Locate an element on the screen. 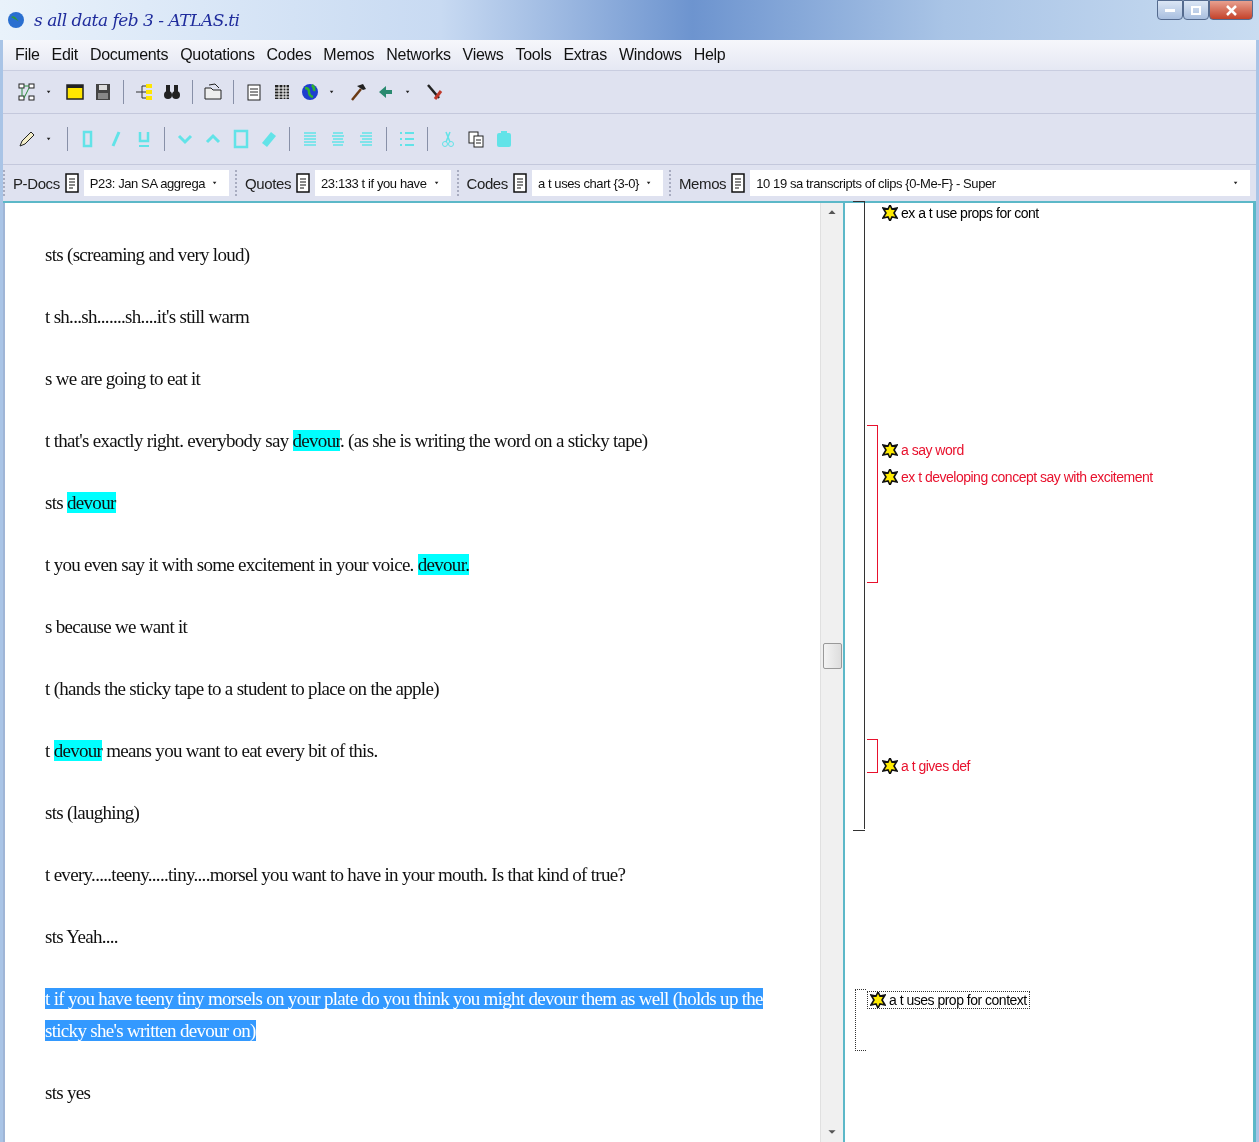  transcript-line: sts (screaming and very loud) is located at coordinates (148, 255).